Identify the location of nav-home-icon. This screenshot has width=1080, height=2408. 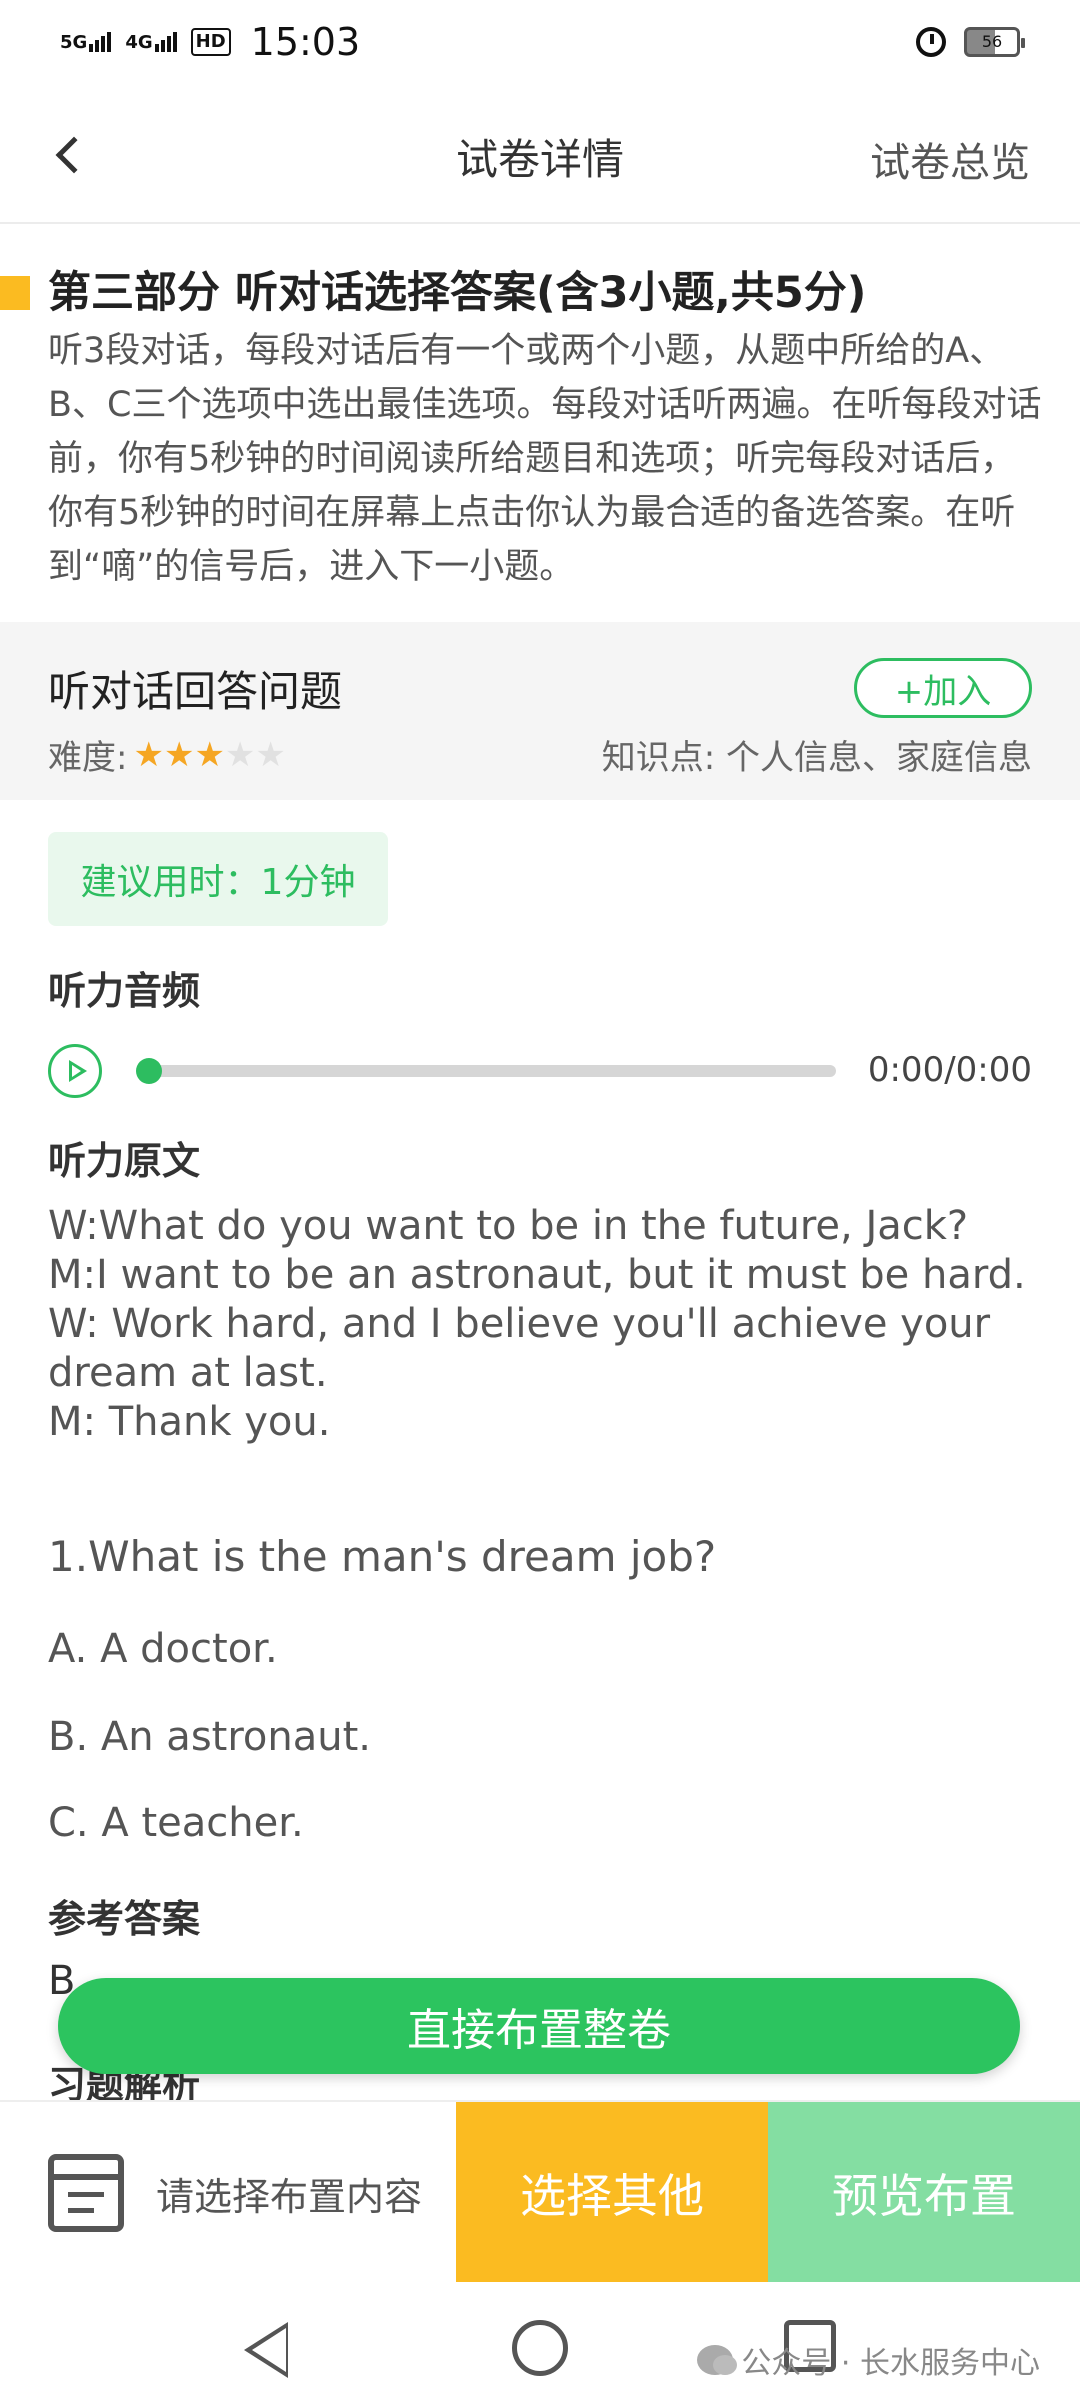
(540, 2348).